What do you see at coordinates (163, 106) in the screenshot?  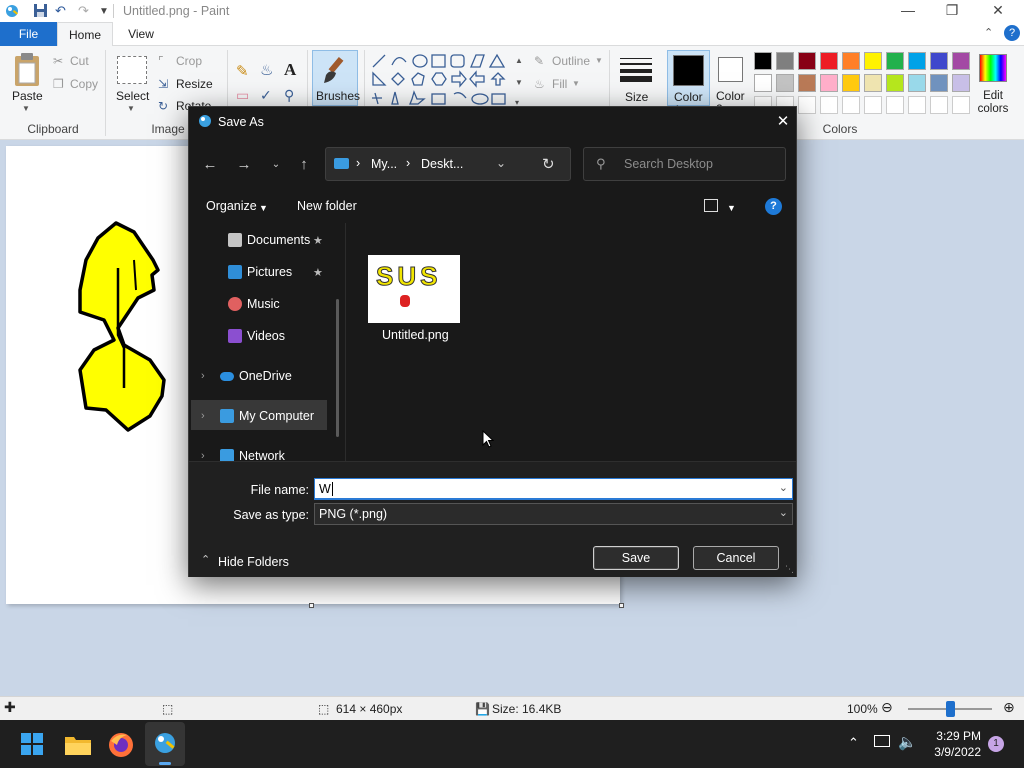 I see `rotate-icon: ↻` at bounding box center [163, 106].